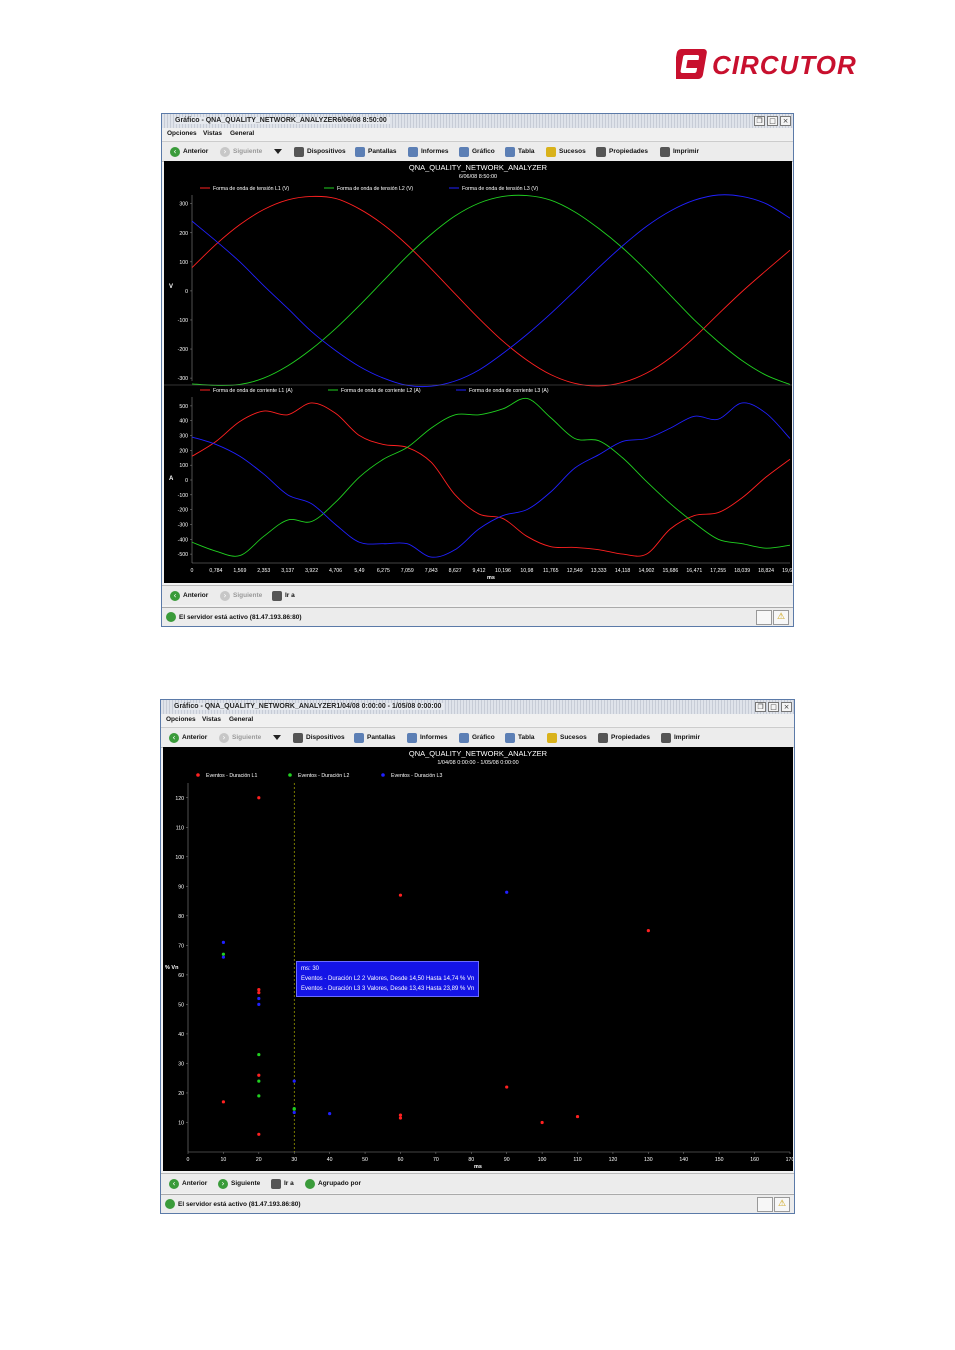 The image size is (955, 1350). What do you see at coordinates (670, 571) in the screenshot?
I see `x-tick-label: 15,686` at bounding box center [670, 571].